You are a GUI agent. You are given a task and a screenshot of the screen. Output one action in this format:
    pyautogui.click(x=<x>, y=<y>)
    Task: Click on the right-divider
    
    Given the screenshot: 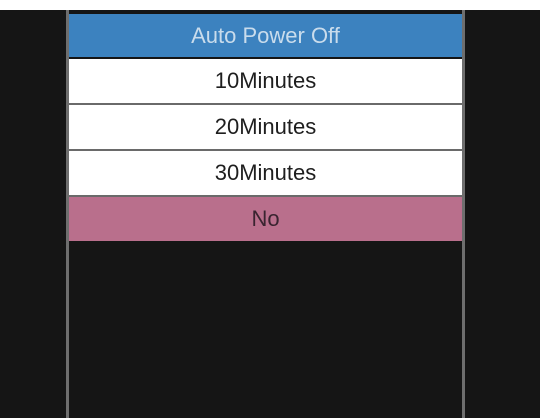 What is the action you would take?
    pyautogui.click(x=463, y=214)
    